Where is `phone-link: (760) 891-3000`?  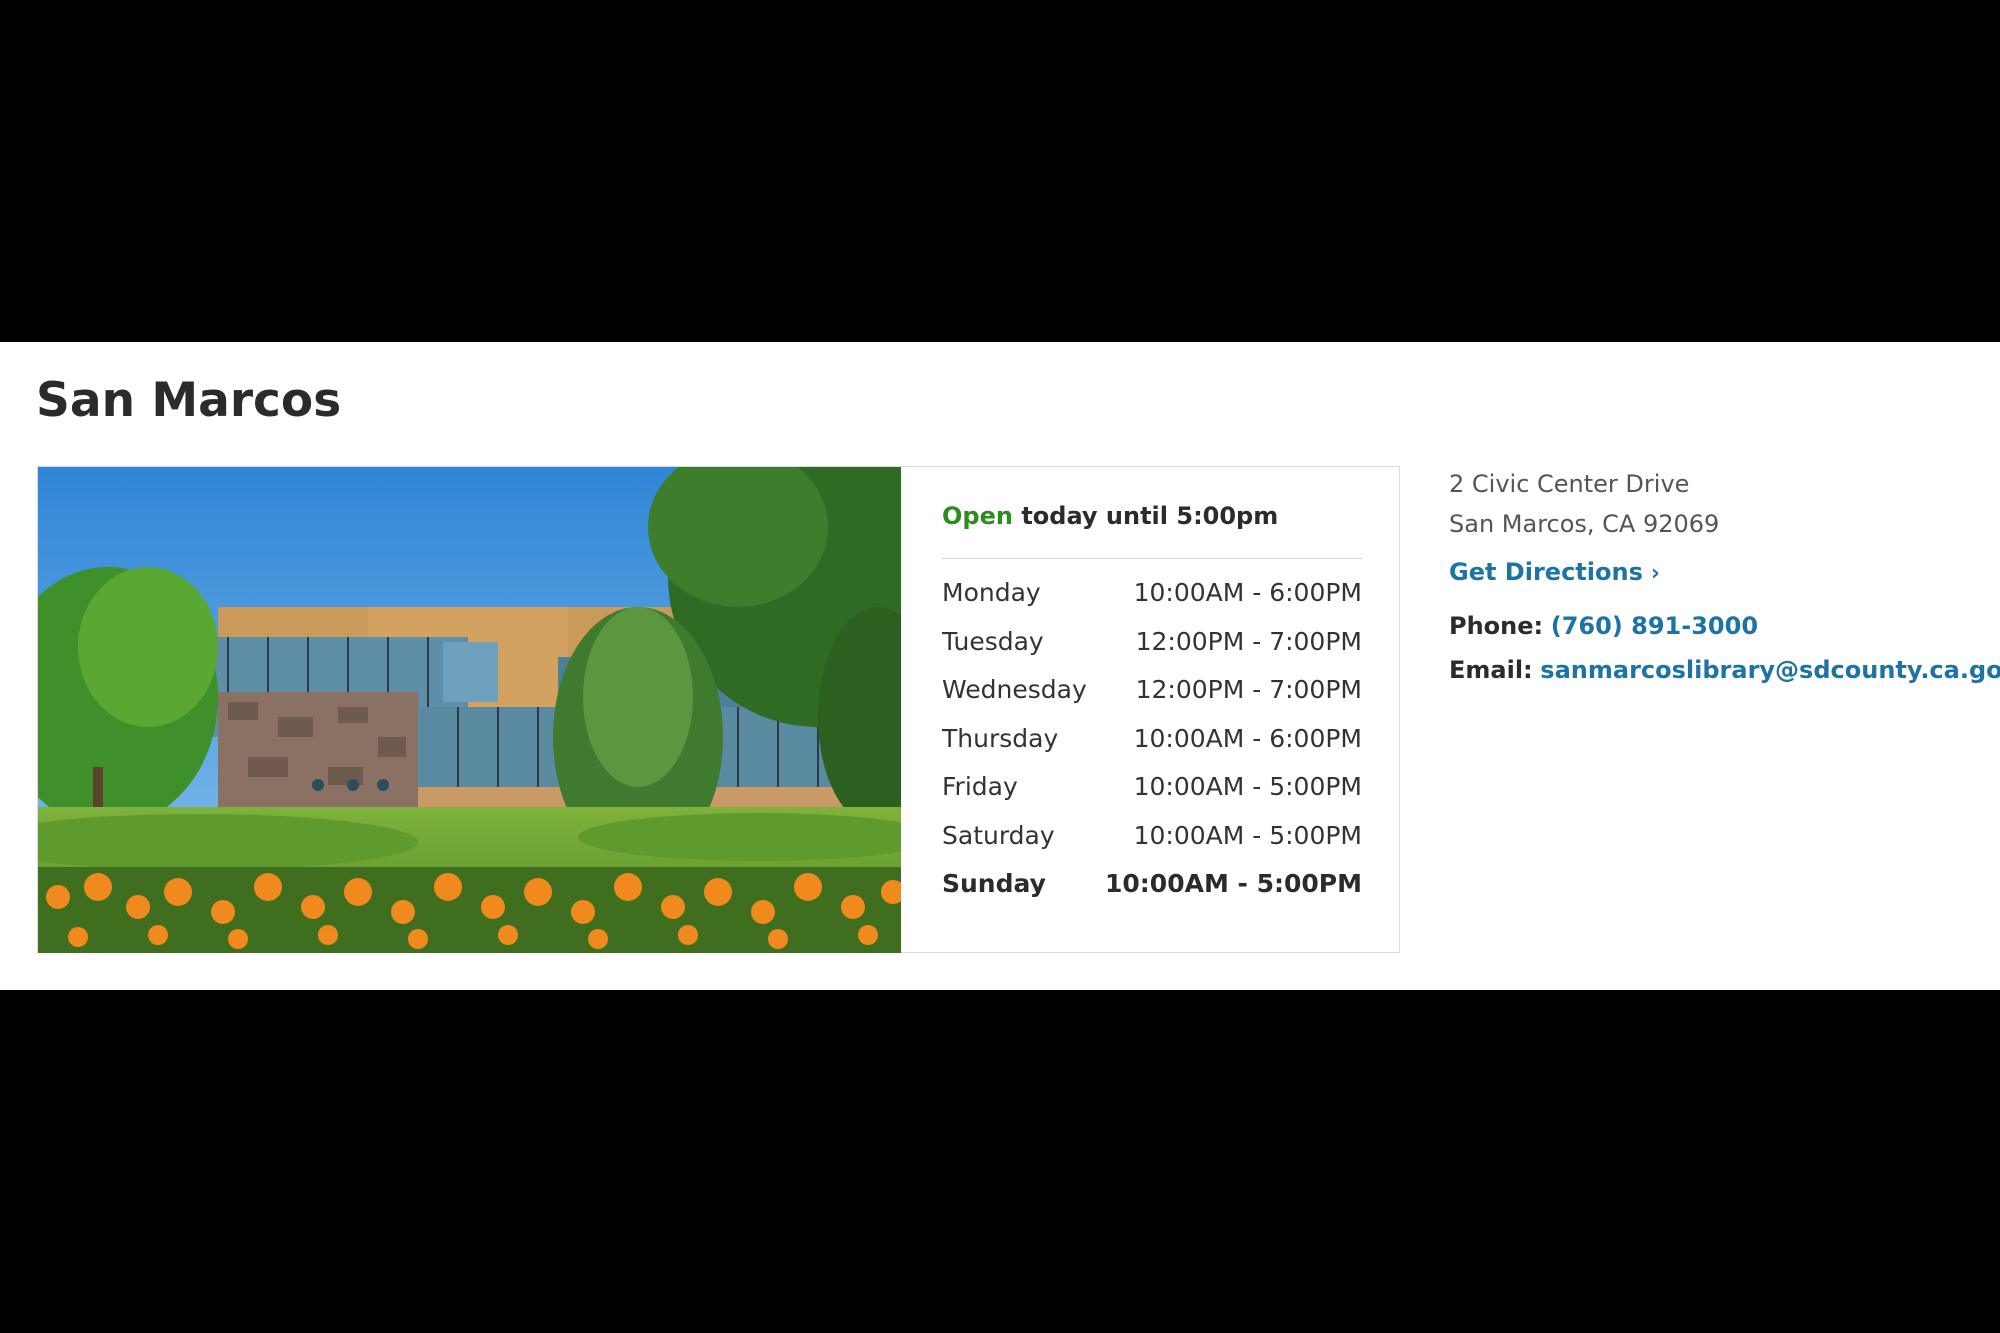
phone-link: (760) 891-3000 is located at coordinates (1654, 626).